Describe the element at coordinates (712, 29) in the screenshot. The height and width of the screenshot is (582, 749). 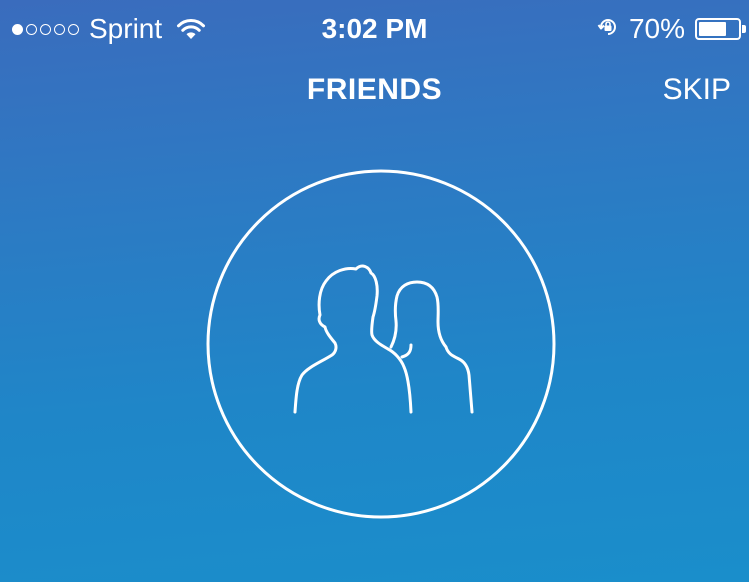
I see `battery-fill` at that location.